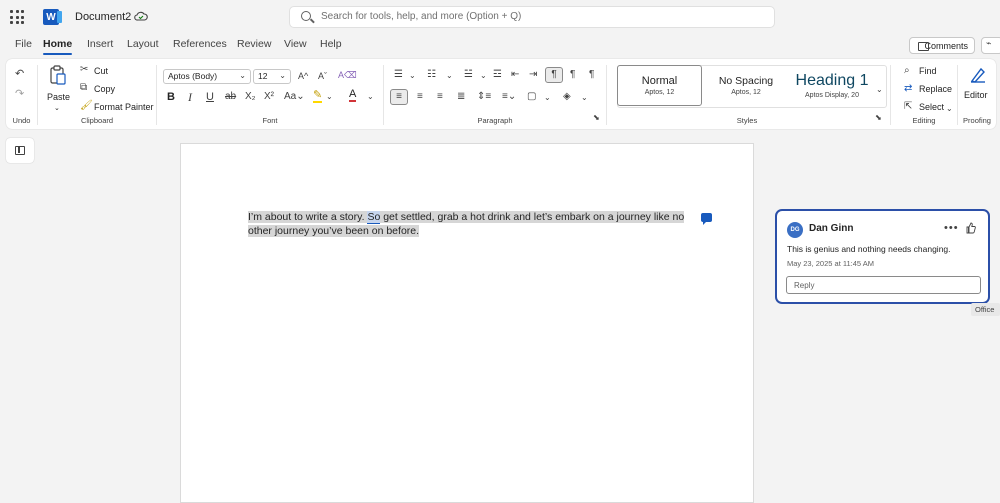 Image resolution: width=1000 pixels, height=503 pixels. What do you see at coordinates (295, 44) in the screenshot?
I see `tab-view: View` at bounding box center [295, 44].